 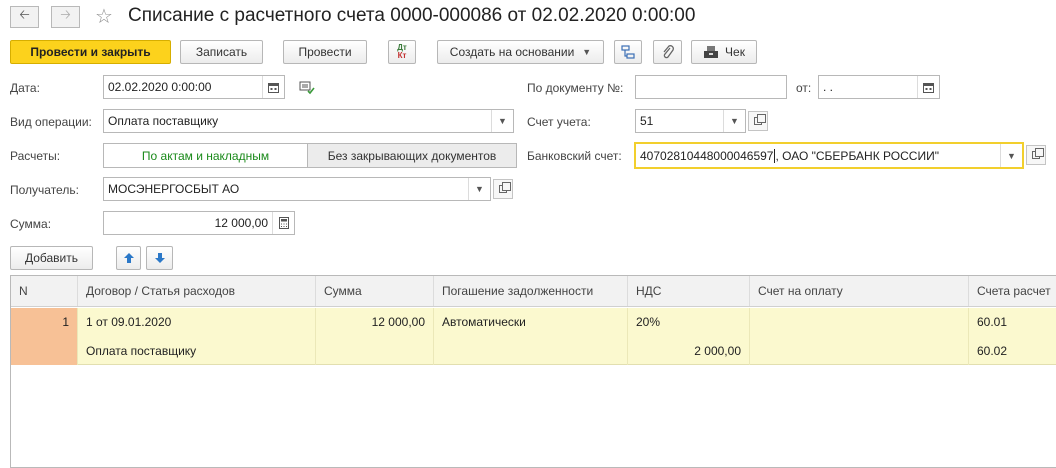 I want to click on move-down-button, so click(x=159, y=258).